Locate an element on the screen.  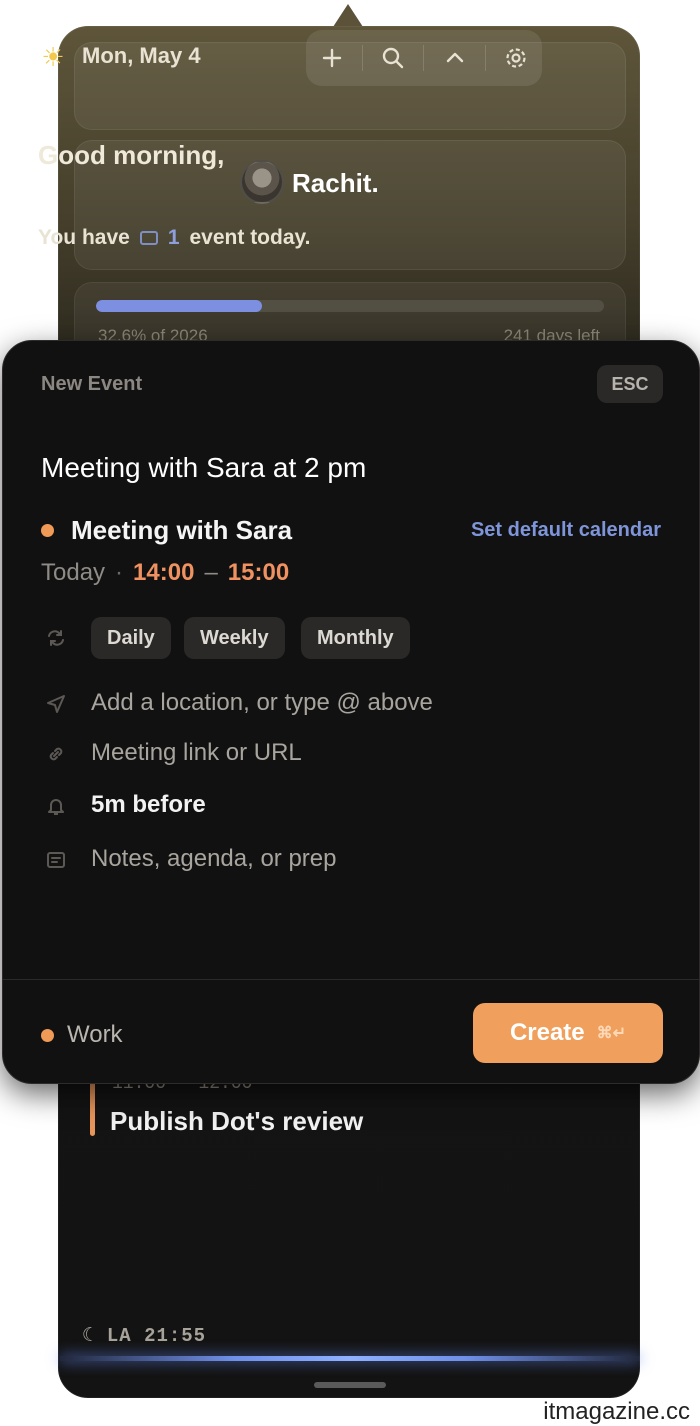
event-count: 1 is located at coordinates (173, 237).